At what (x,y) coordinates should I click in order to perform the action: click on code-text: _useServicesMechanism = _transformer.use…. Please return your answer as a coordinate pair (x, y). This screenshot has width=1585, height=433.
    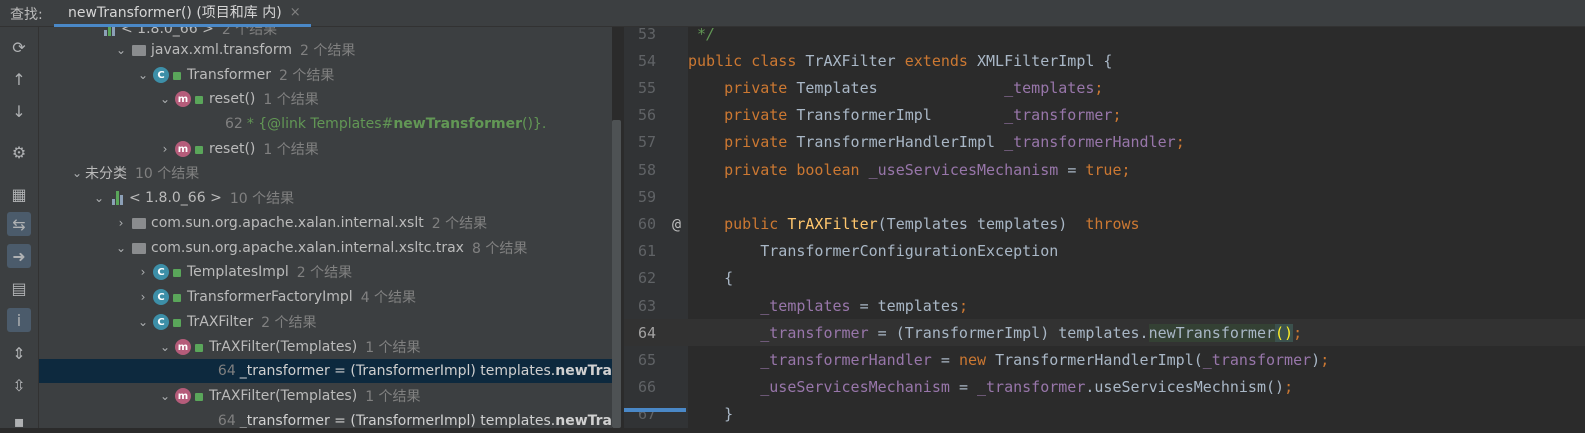
    Looking at the image, I should click on (1027, 387).